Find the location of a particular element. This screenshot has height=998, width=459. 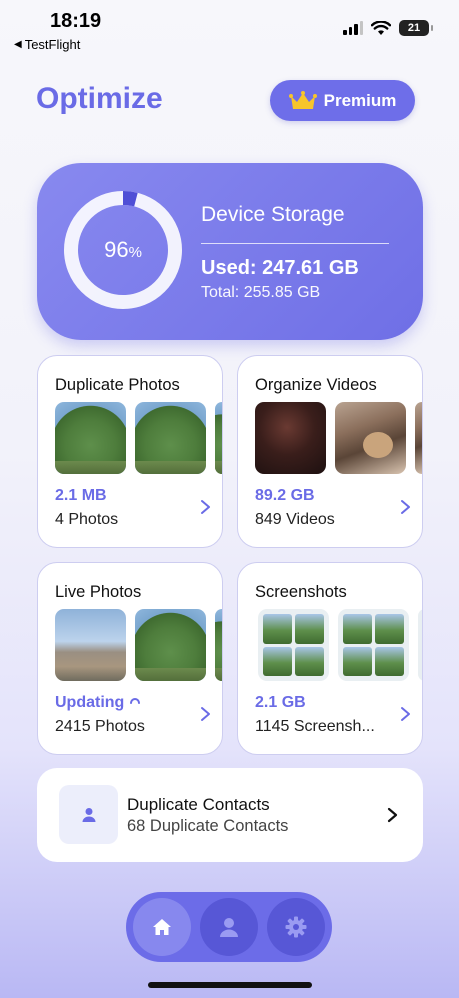

tile-count: 849 Videos is located at coordinates (295, 519).